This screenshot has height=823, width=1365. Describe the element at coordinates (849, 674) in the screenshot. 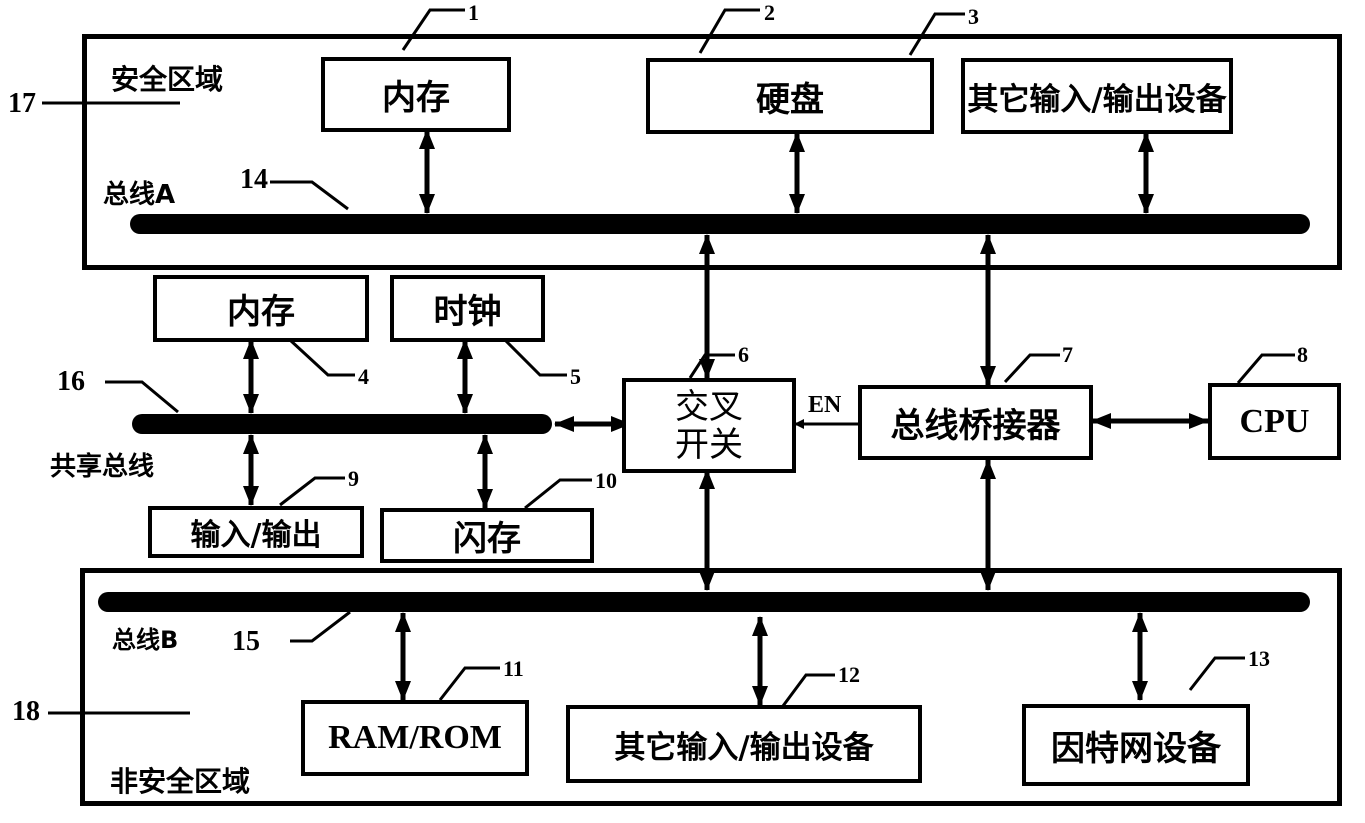

I see `ref-12: 12` at that location.